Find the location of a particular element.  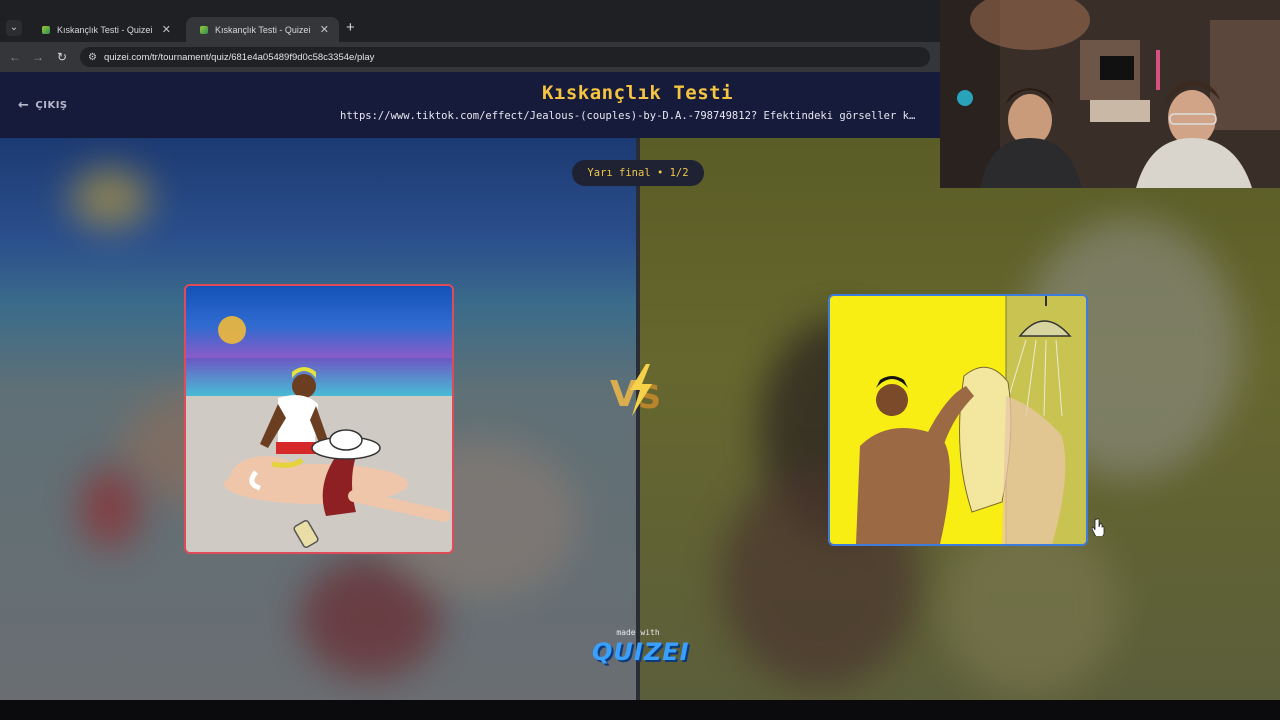

left-choice-card is located at coordinates (319, 419).